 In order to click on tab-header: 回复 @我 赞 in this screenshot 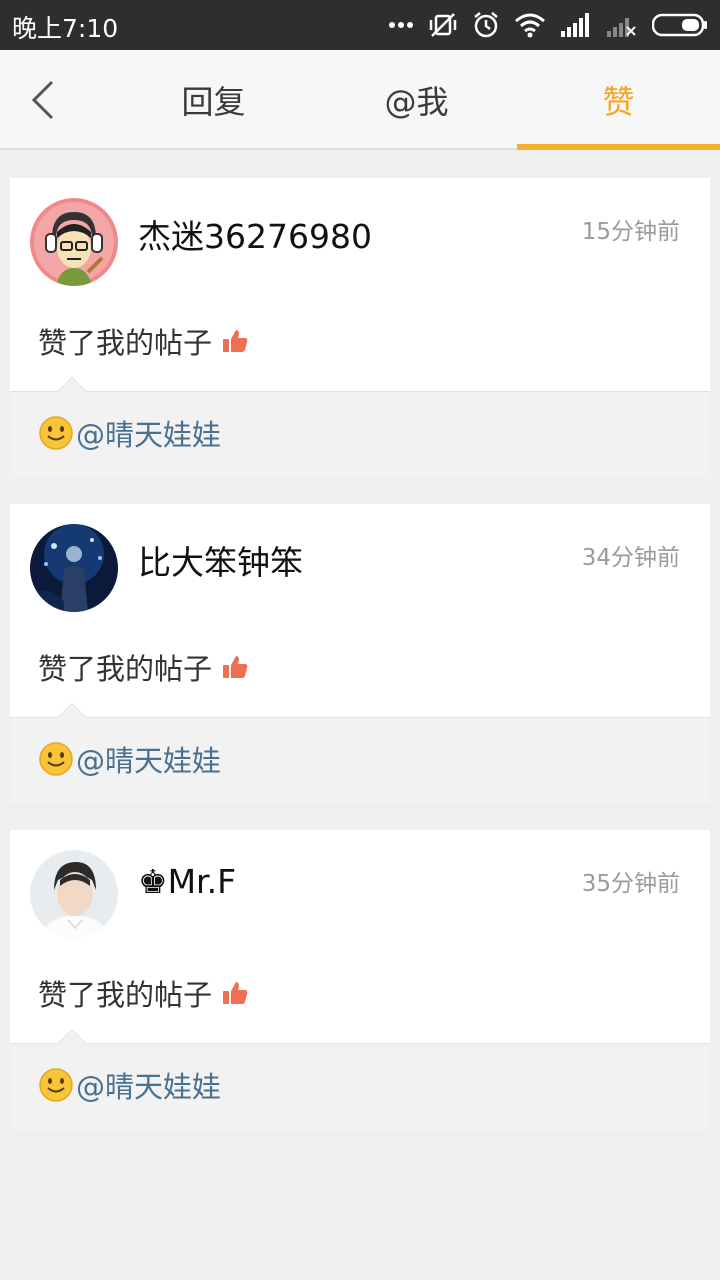, I will do `click(360, 100)`.